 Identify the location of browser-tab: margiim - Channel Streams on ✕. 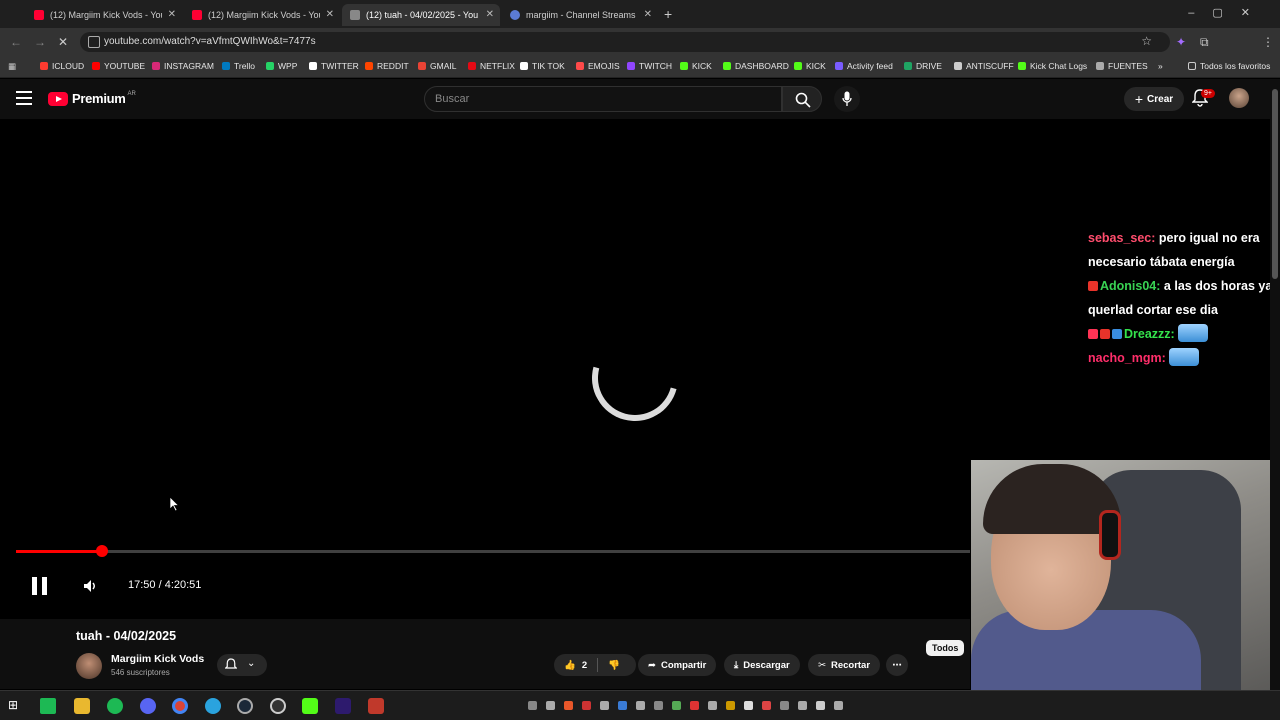
(580, 15).